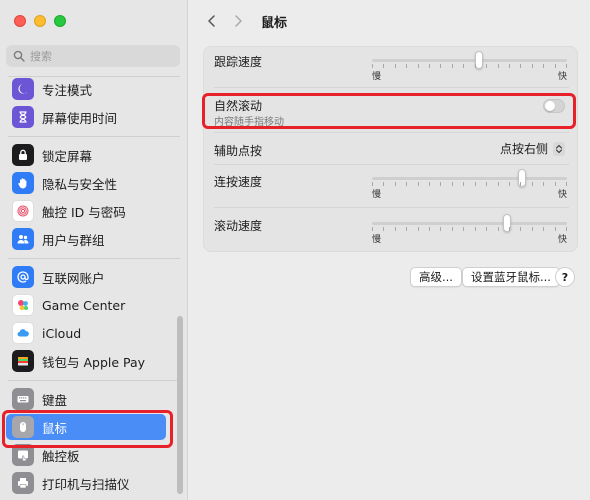  What do you see at coordinates (86, 277) in the screenshot?
I see `sidebar-item-internet-accounts: 互联网账户` at bounding box center [86, 277].